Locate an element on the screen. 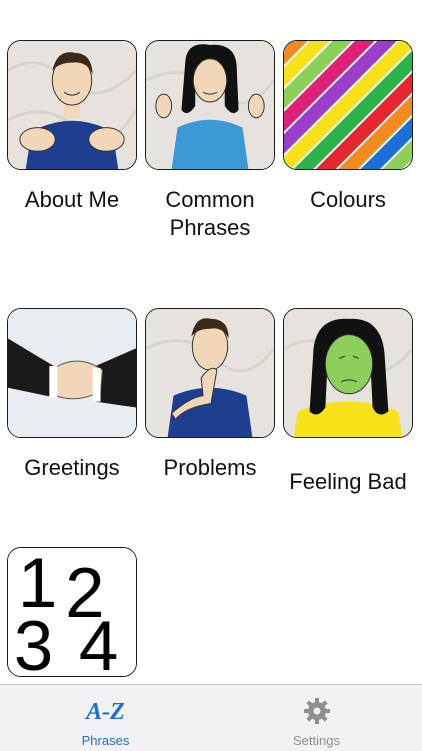  tab-bar: A-Z Phrases Settings is located at coordinates (211, 717).